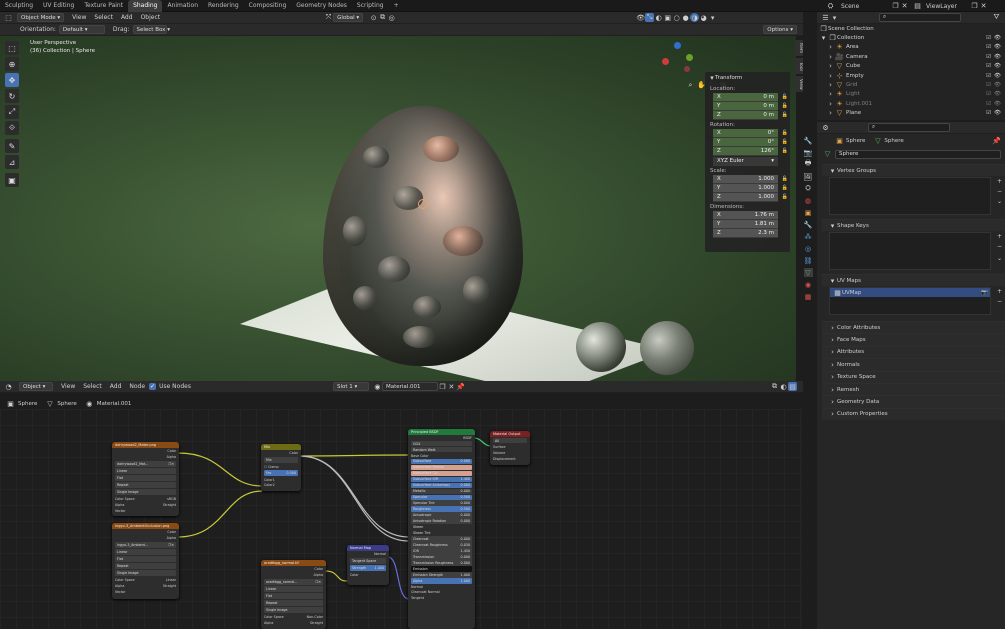 This screenshot has width=1005, height=629. I want to click on bsdf-transmission-field: Transmission 0.000, so click(441, 557).